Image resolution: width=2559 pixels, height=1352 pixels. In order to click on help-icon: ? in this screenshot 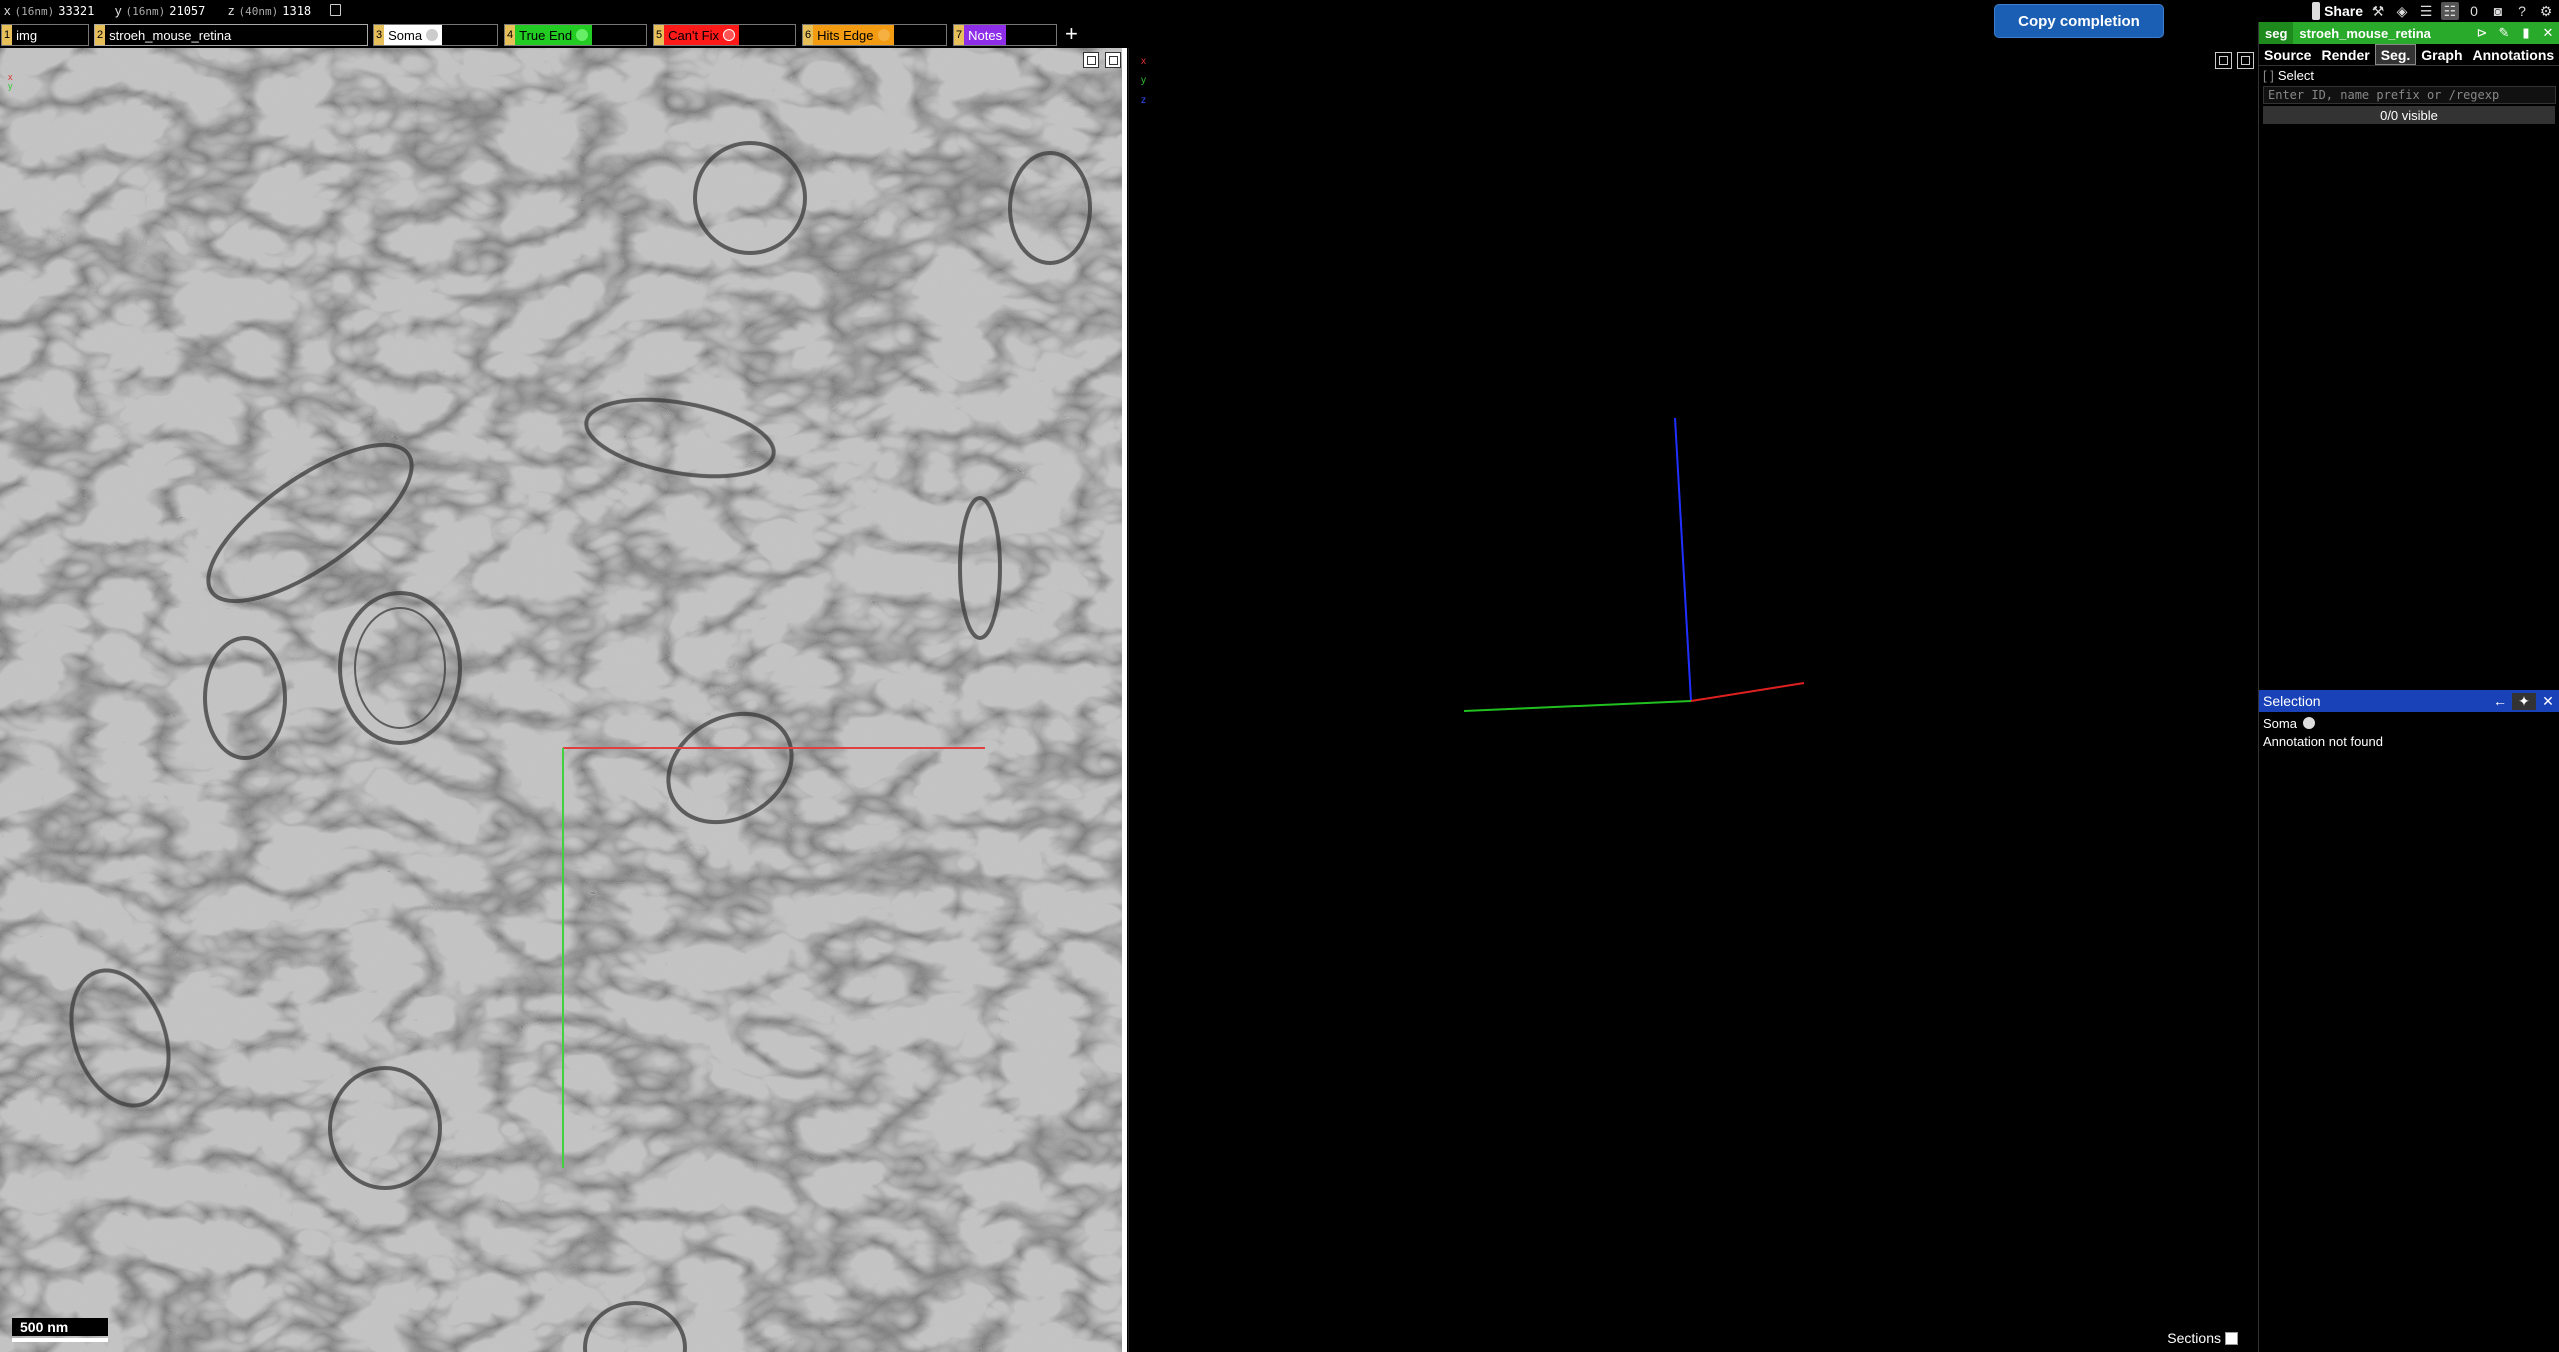, I will do `click(2522, 11)`.